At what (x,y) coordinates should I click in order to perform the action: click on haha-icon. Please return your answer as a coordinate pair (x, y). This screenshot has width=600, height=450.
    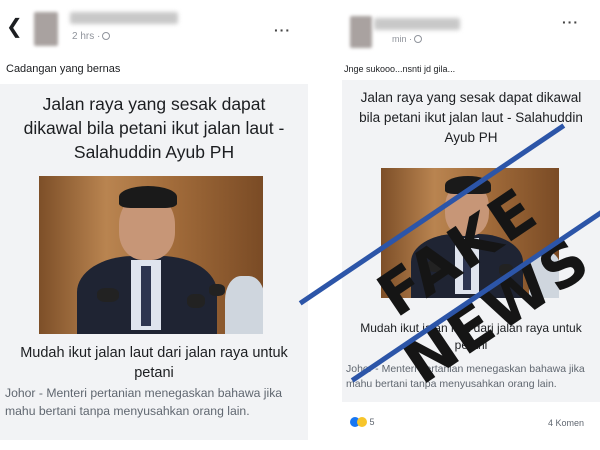
    Looking at the image, I should click on (362, 422).